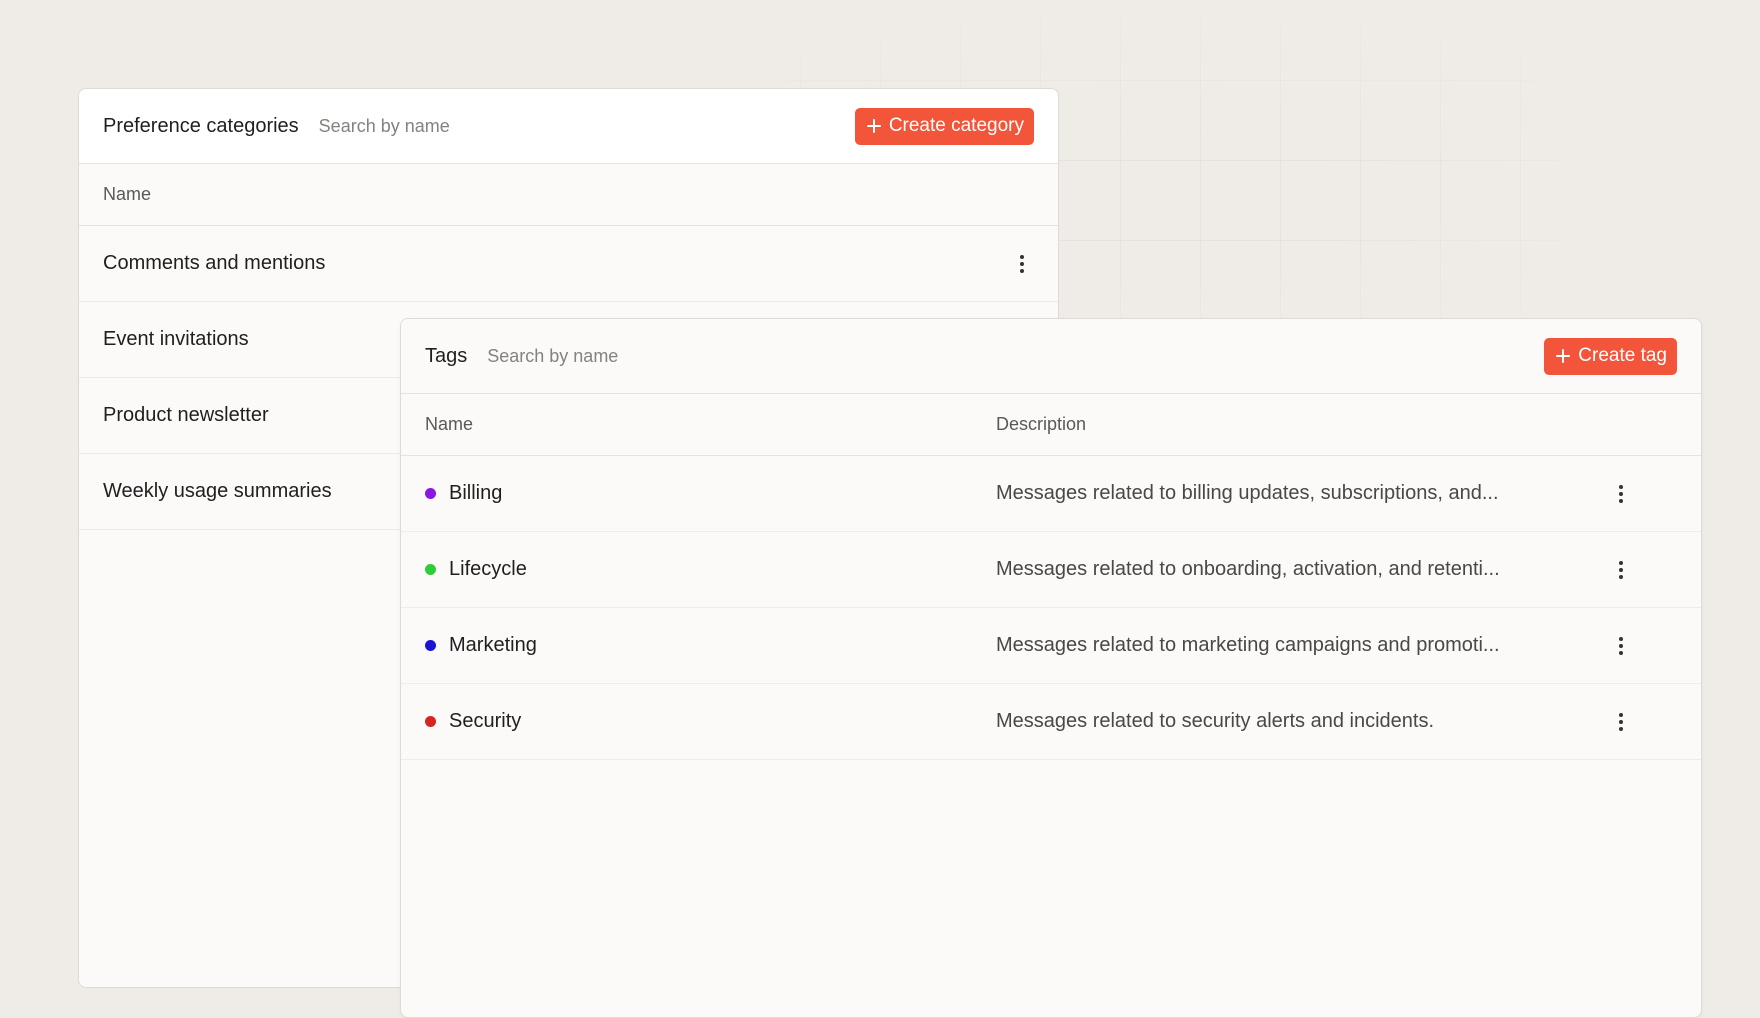  I want to click on tags-header: Tags Create tag, so click(1051, 356).